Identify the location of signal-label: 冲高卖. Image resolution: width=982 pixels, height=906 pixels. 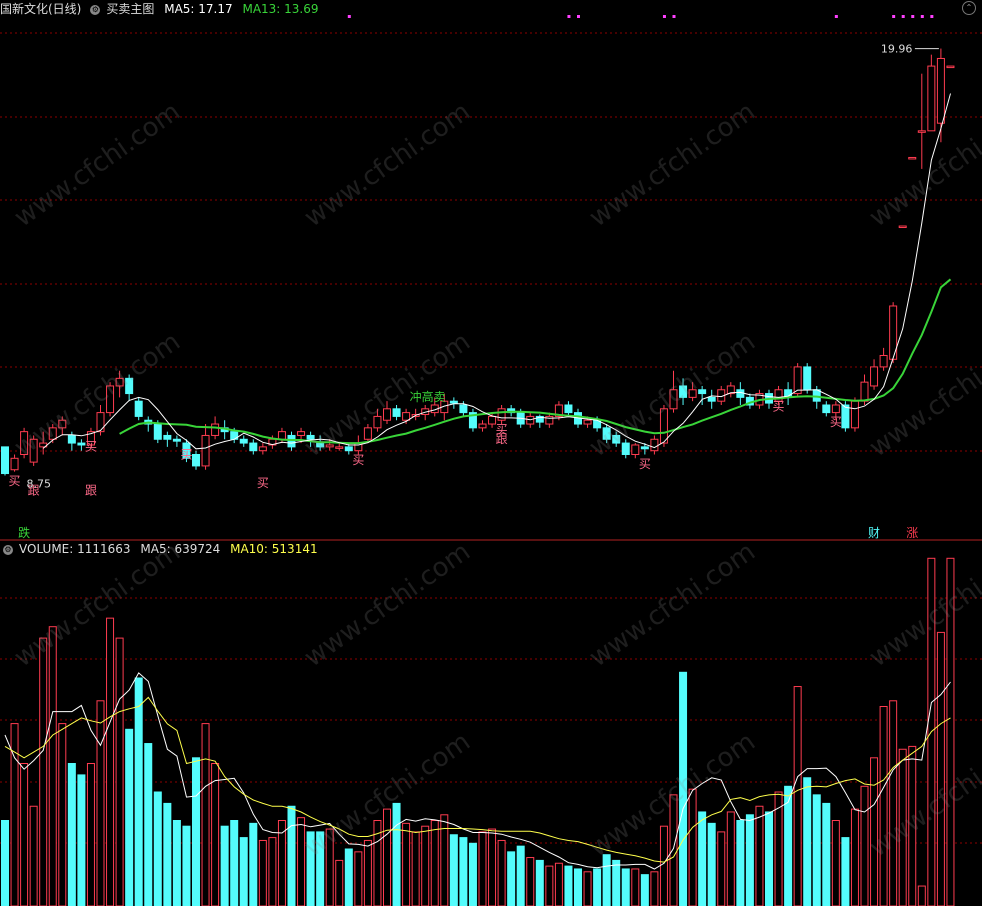
(428, 396).